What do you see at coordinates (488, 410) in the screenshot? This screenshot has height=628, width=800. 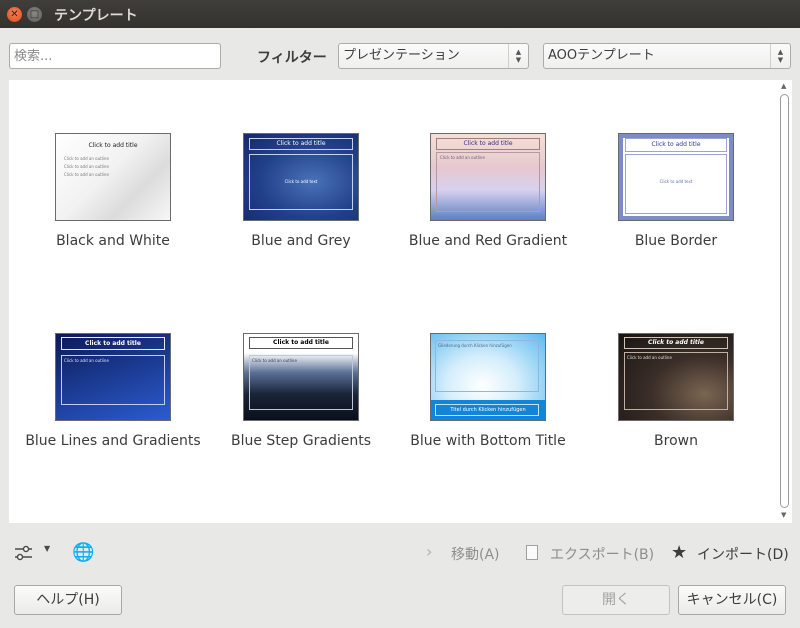 I see `thumb-title: Titel durch Klicken hinzufügen` at bounding box center [488, 410].